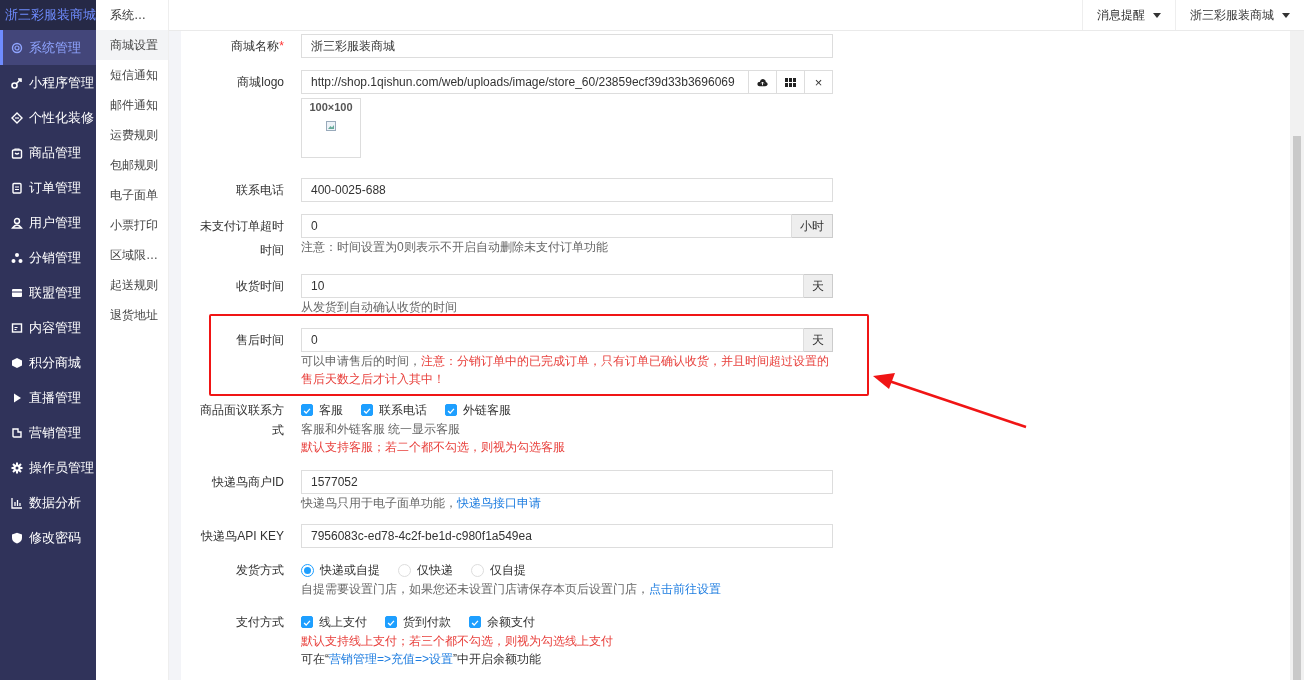 This screenshot has height=680, width=1304. Describe the element at coordinates (132, 105) in the screenshot. I see `subnav-item: 邮件通知` at that location.